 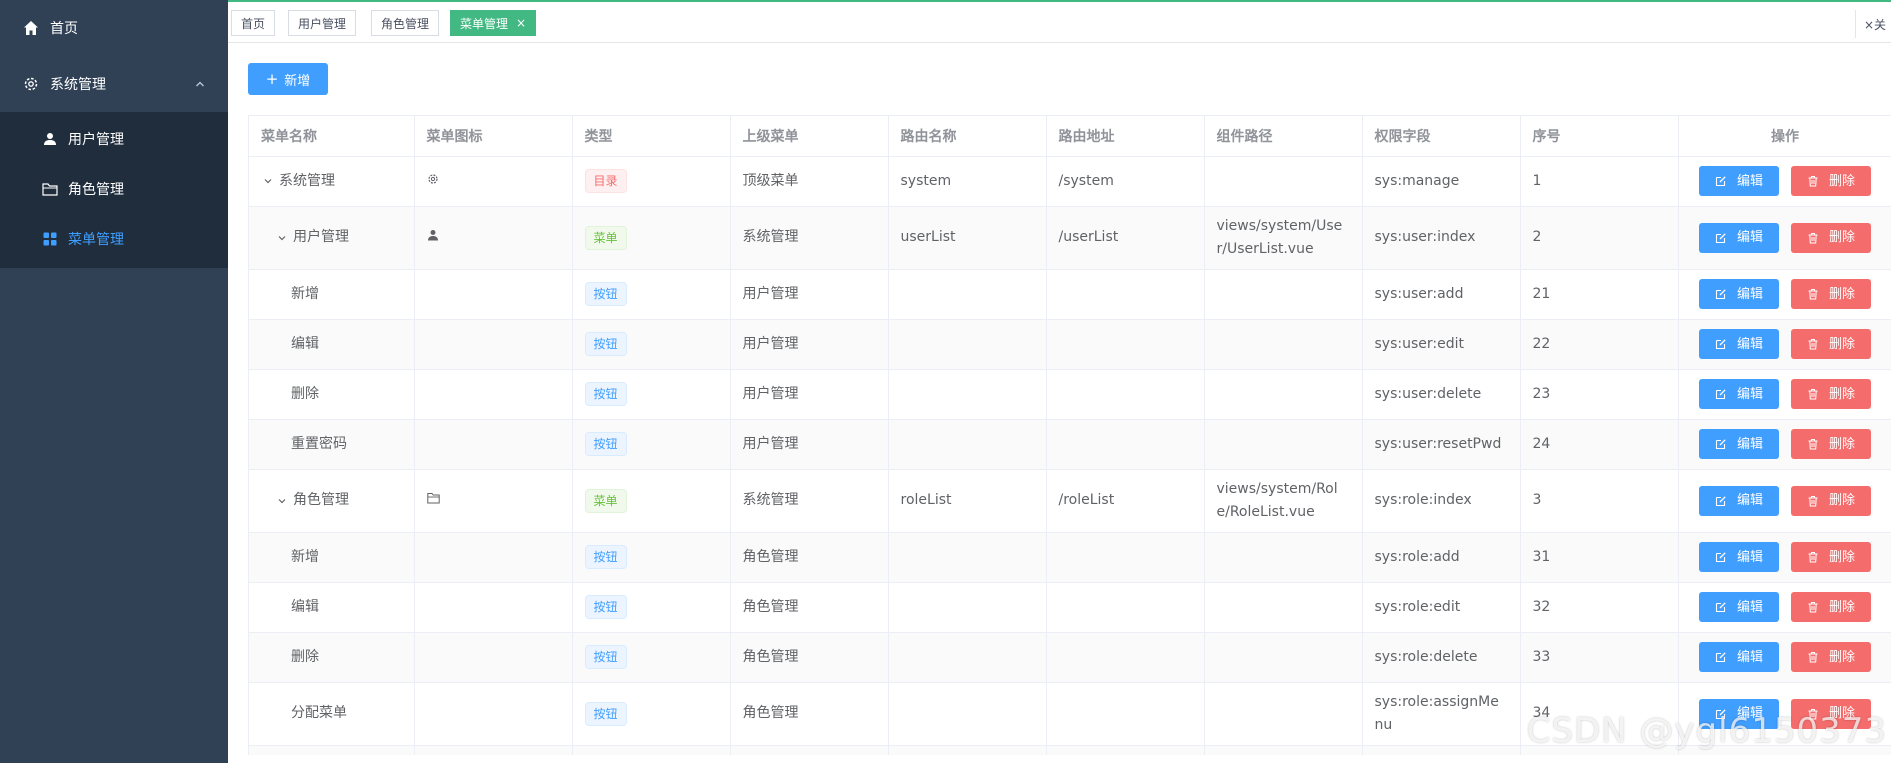 What do you see at coordinates (1441, 181) in the screenshot?
I see `cell-permission: sys:manage` at bounding box center [1441, 181].